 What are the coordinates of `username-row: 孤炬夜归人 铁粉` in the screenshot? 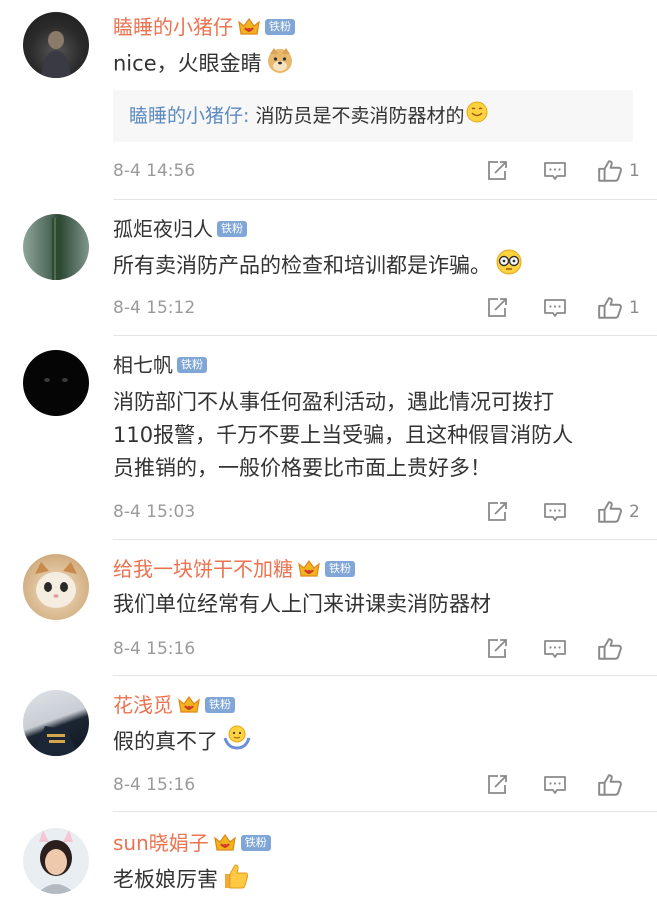 It's located at (180, 229).